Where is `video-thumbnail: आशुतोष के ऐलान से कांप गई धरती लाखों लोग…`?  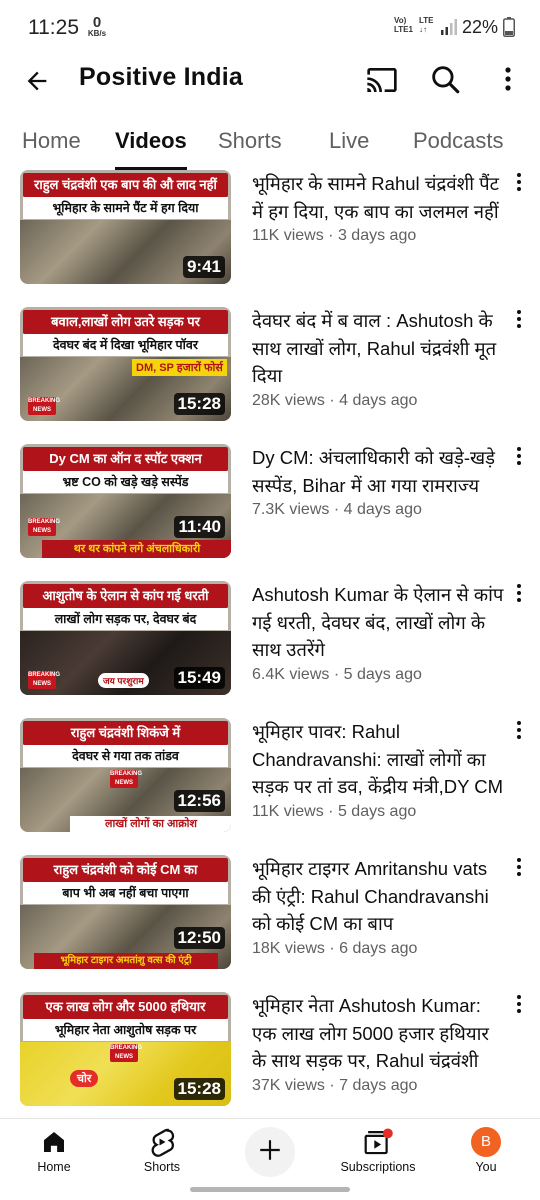
video-thumbnail: आशुतोष के ऐलान से कांप गई धरती लाखों लोग… is located at coordinates (125, 638).